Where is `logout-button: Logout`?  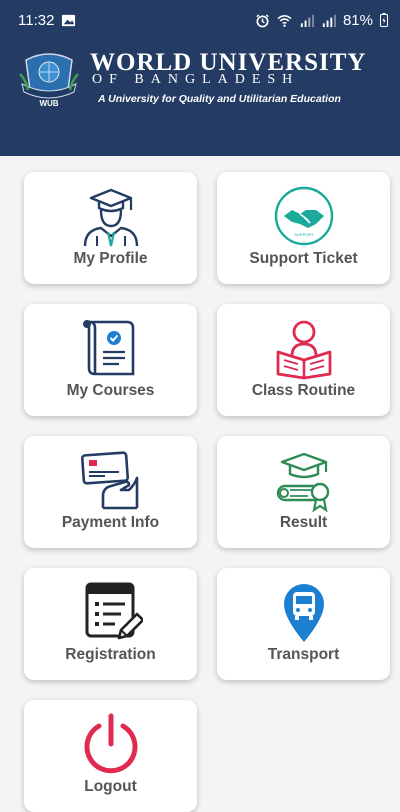
logout-button: Logout is located at coordinates (110, 756).